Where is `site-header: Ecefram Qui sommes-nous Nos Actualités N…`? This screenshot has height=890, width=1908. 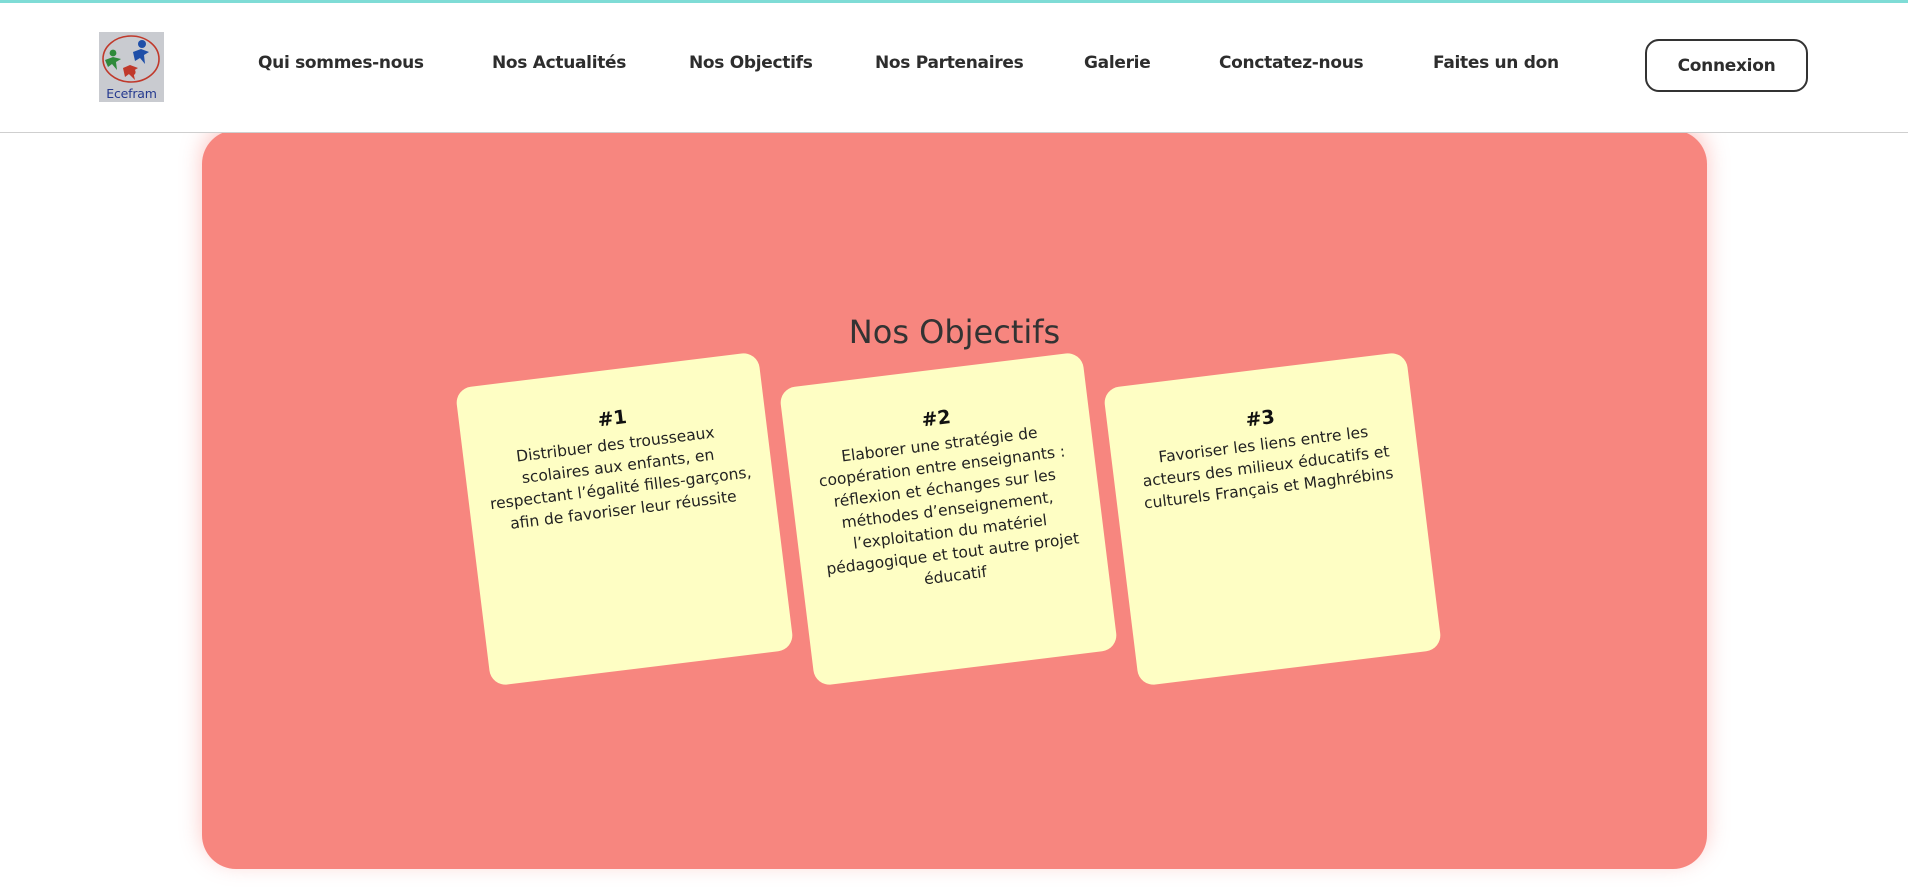
site-header: Ecefram Qui sommes-nous Nos Actualités N… is located at coordinates (954, 68).